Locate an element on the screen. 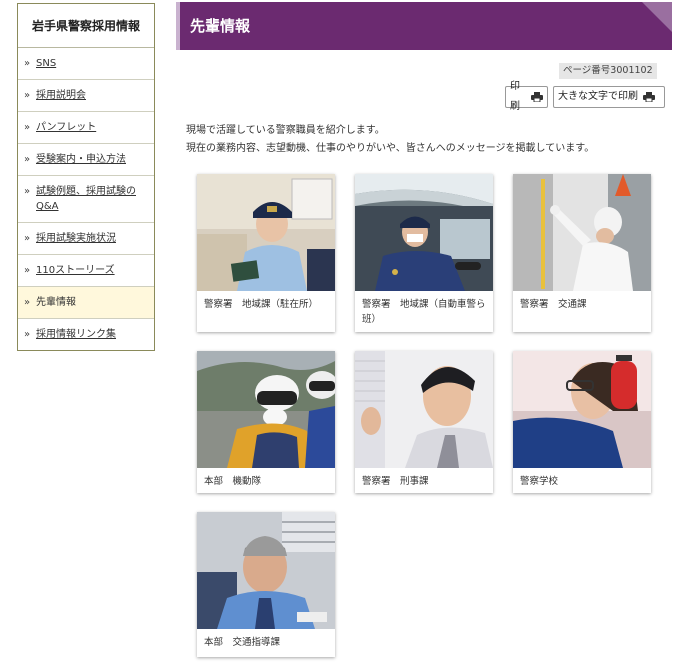 This screenshot has width=690, height=662. profile-card: 本部 機動隊 is located at coordinates (266, 422).